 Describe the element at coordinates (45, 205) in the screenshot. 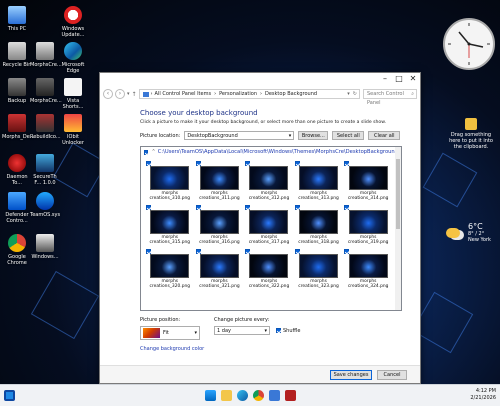

I see `desktop-icon-teamos-sys: TeamOS.sys` at that location.